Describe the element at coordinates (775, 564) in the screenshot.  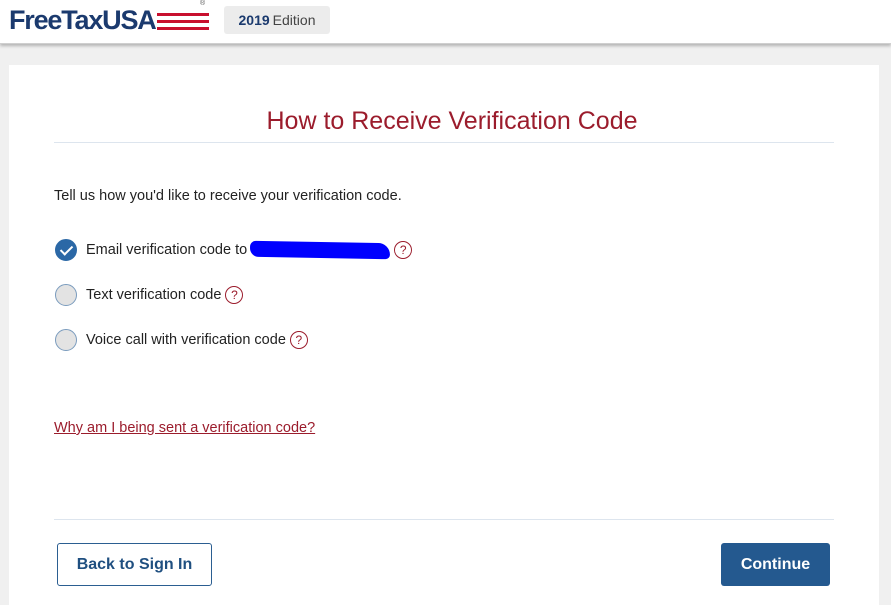
I see `continue-button: Continue` at that location.